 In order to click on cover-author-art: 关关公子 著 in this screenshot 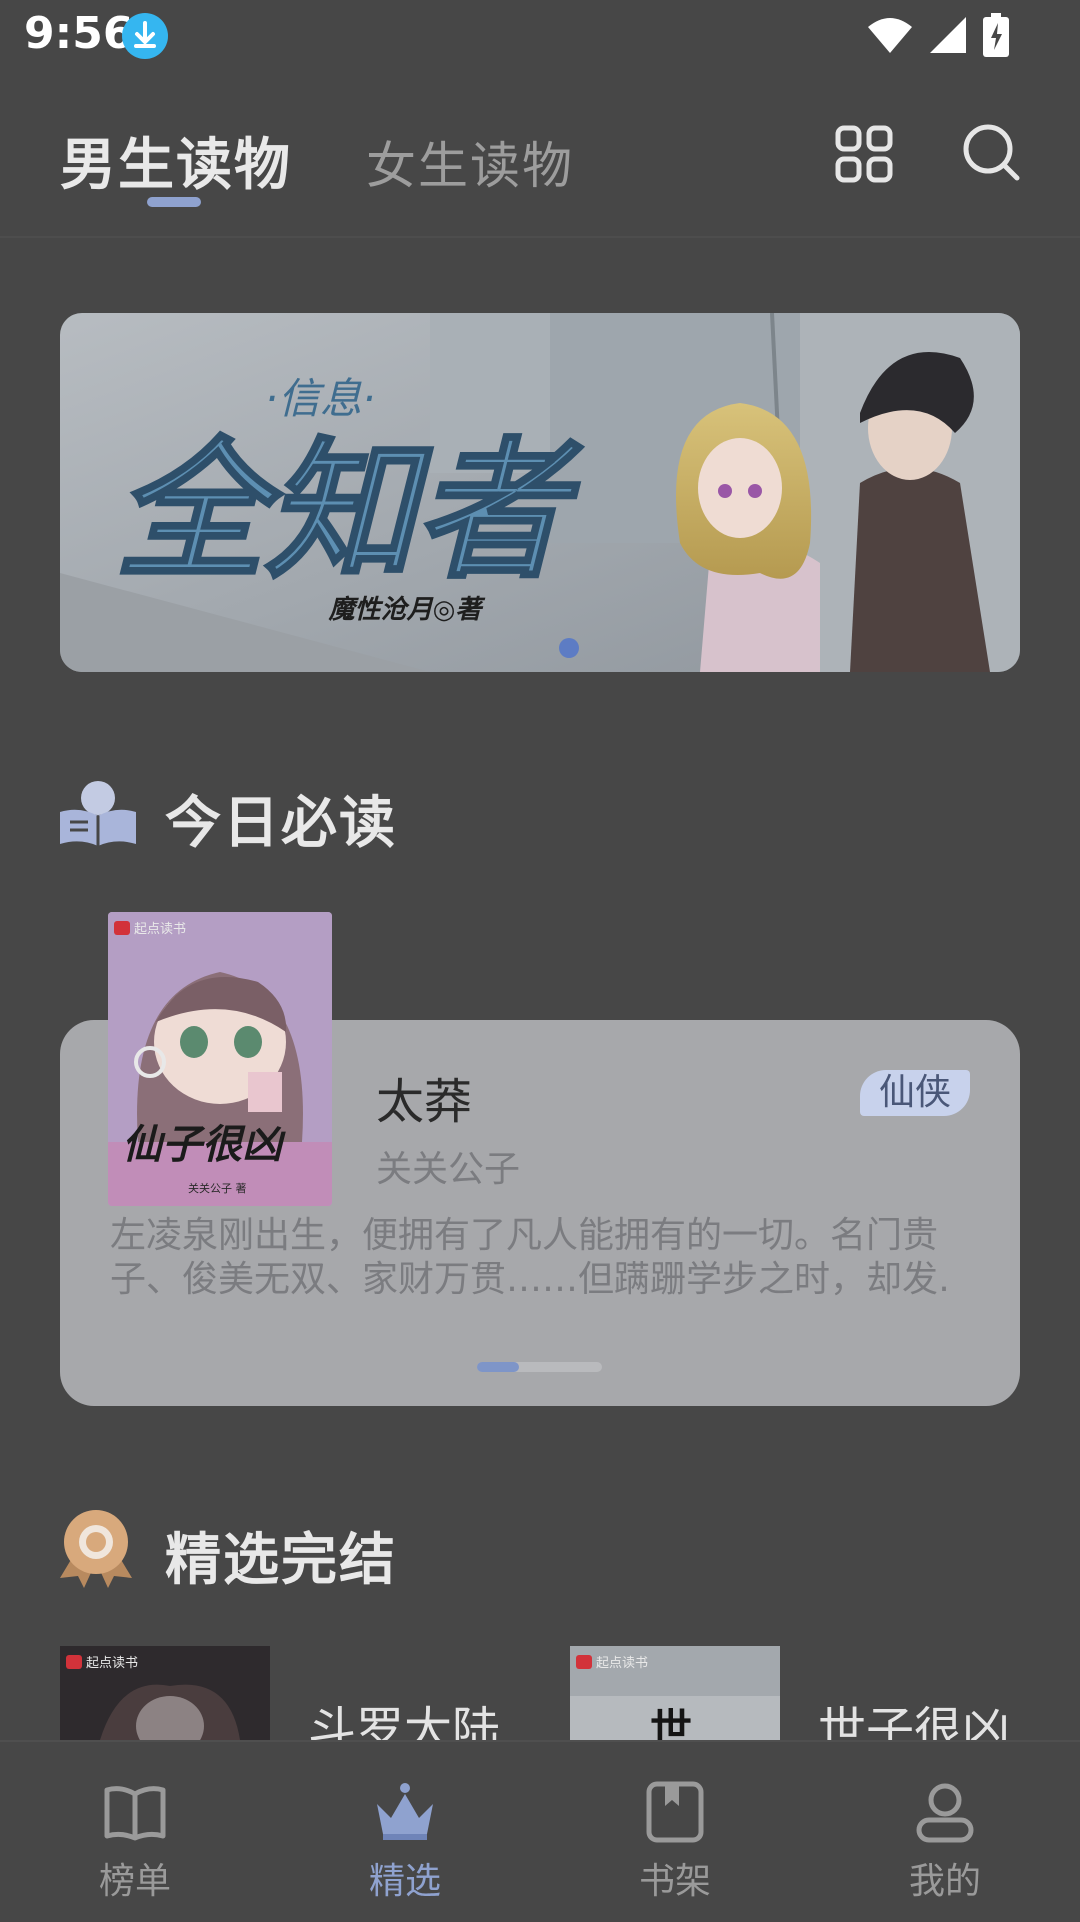, I will do `click(217, 1188)`.